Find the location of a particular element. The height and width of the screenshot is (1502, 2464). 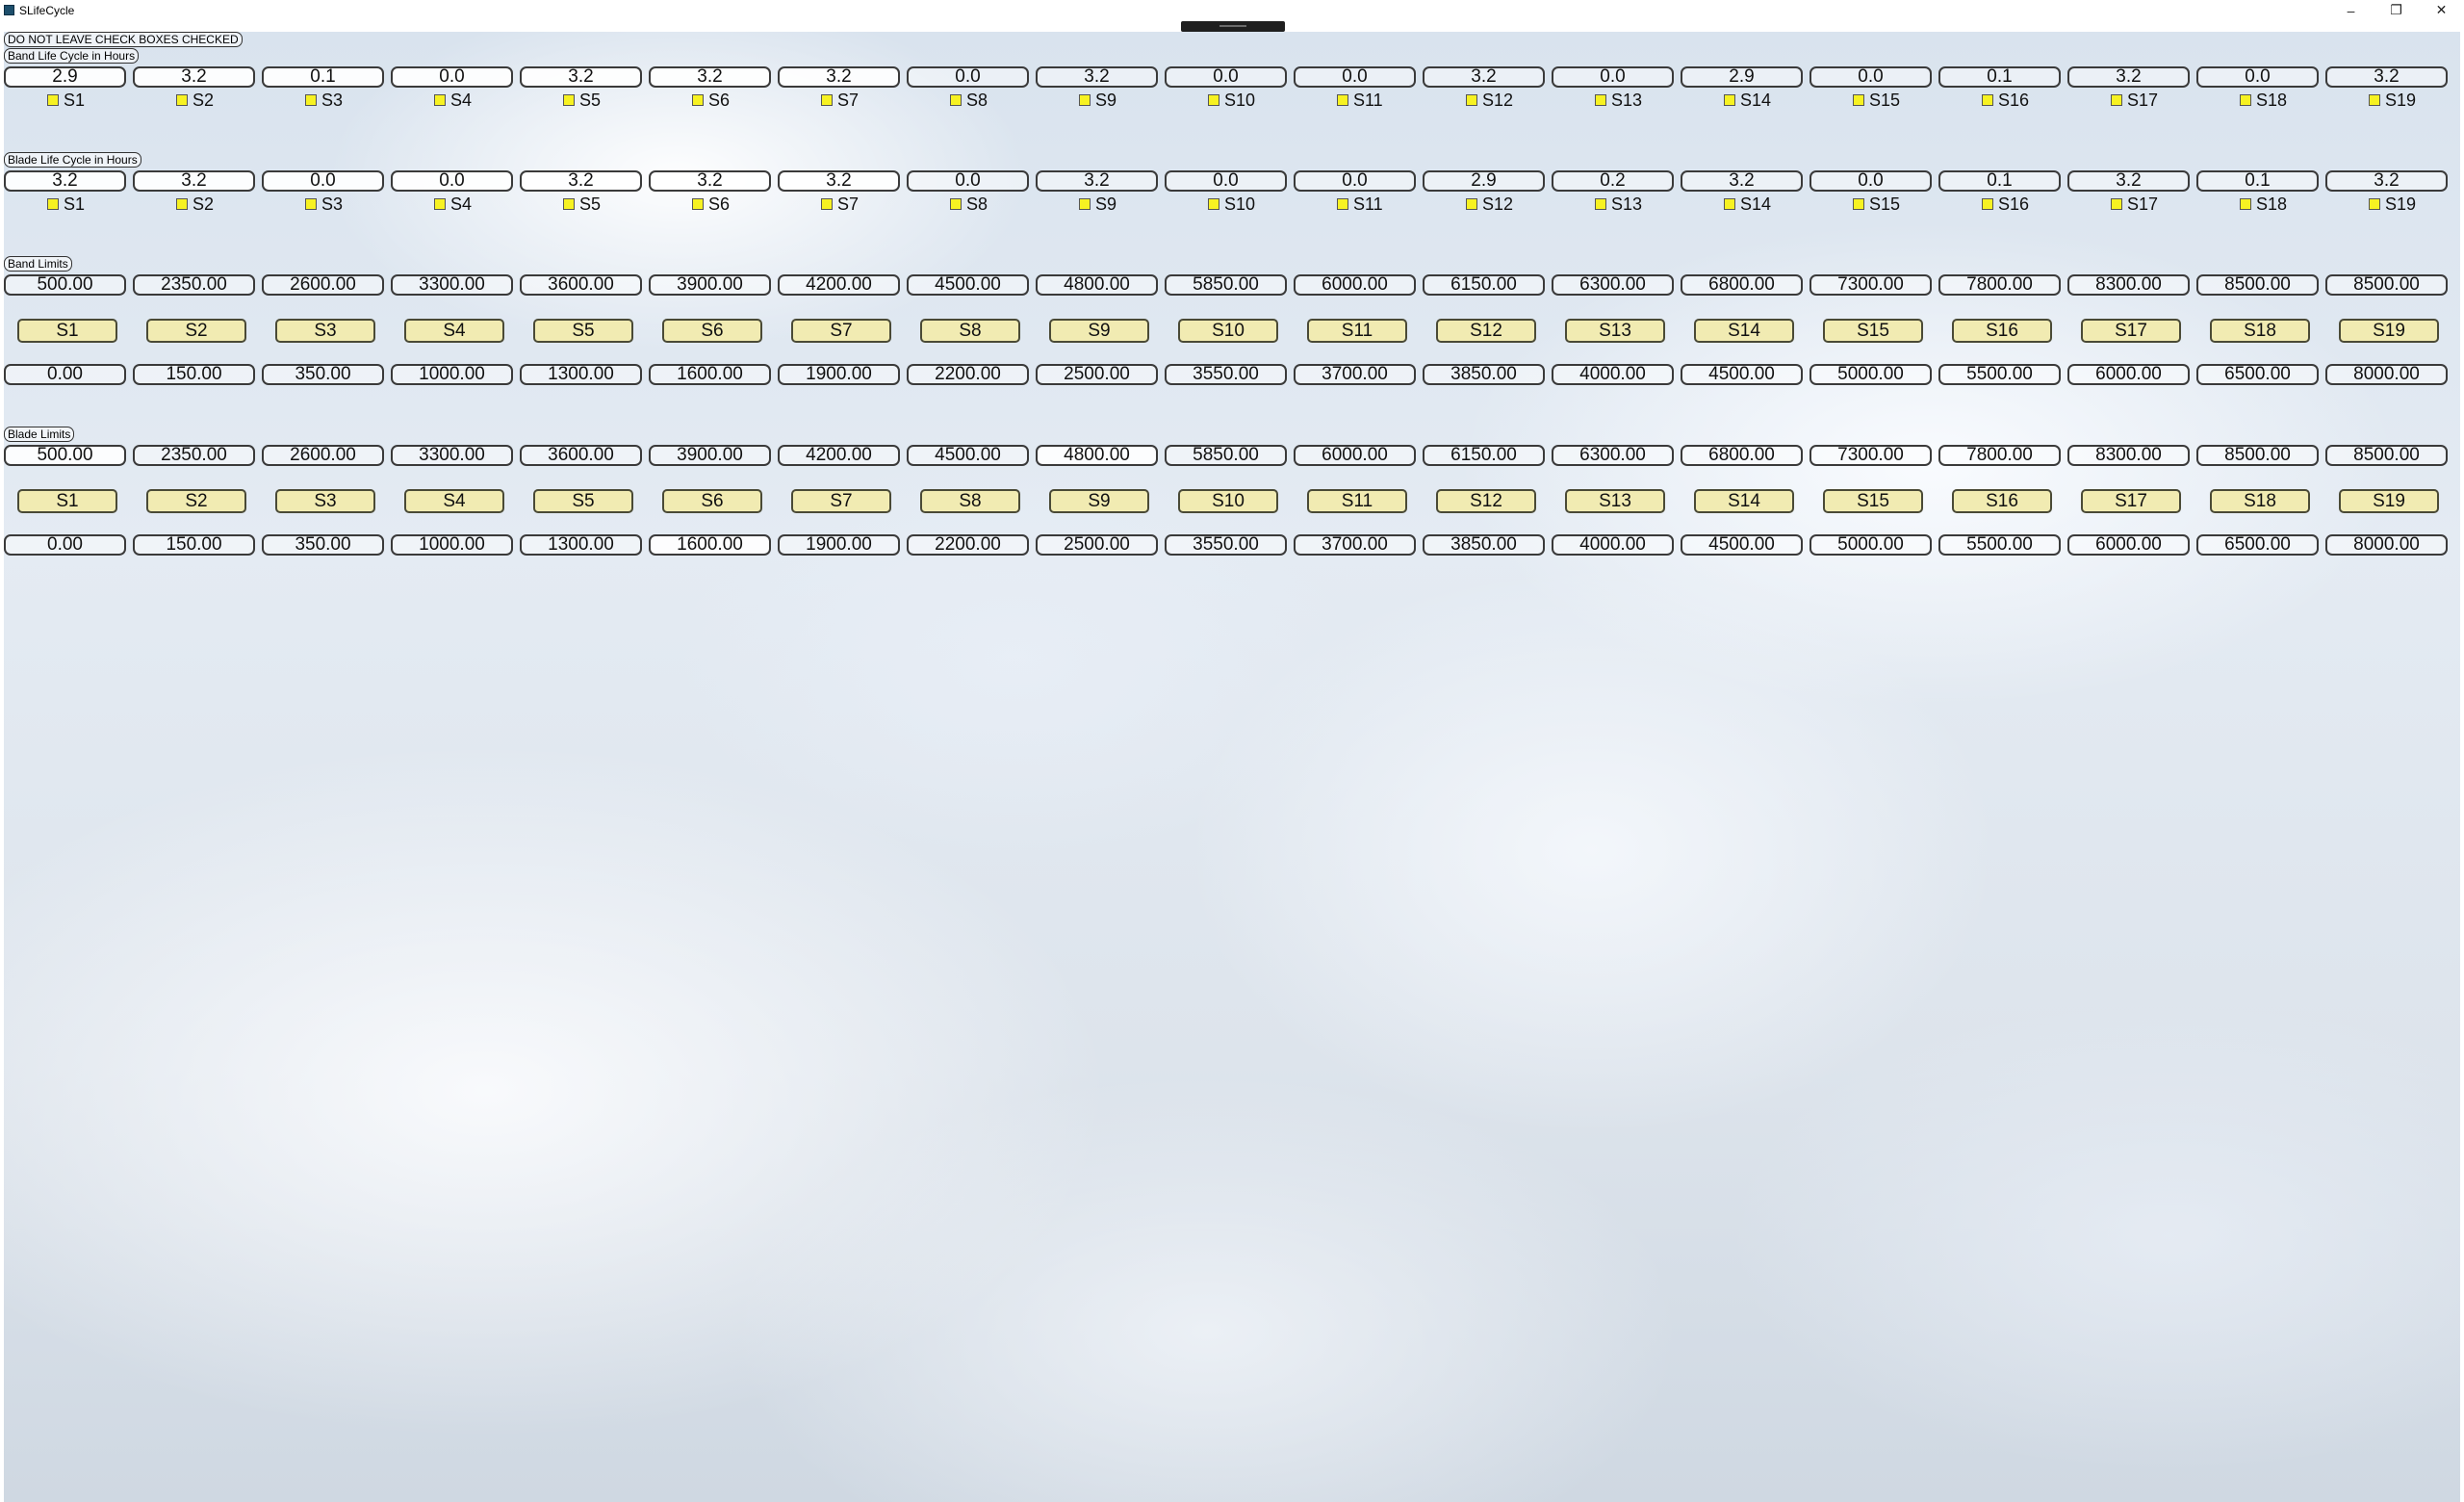

segment-checkbox: S3 is located at coordinates (324, 100).